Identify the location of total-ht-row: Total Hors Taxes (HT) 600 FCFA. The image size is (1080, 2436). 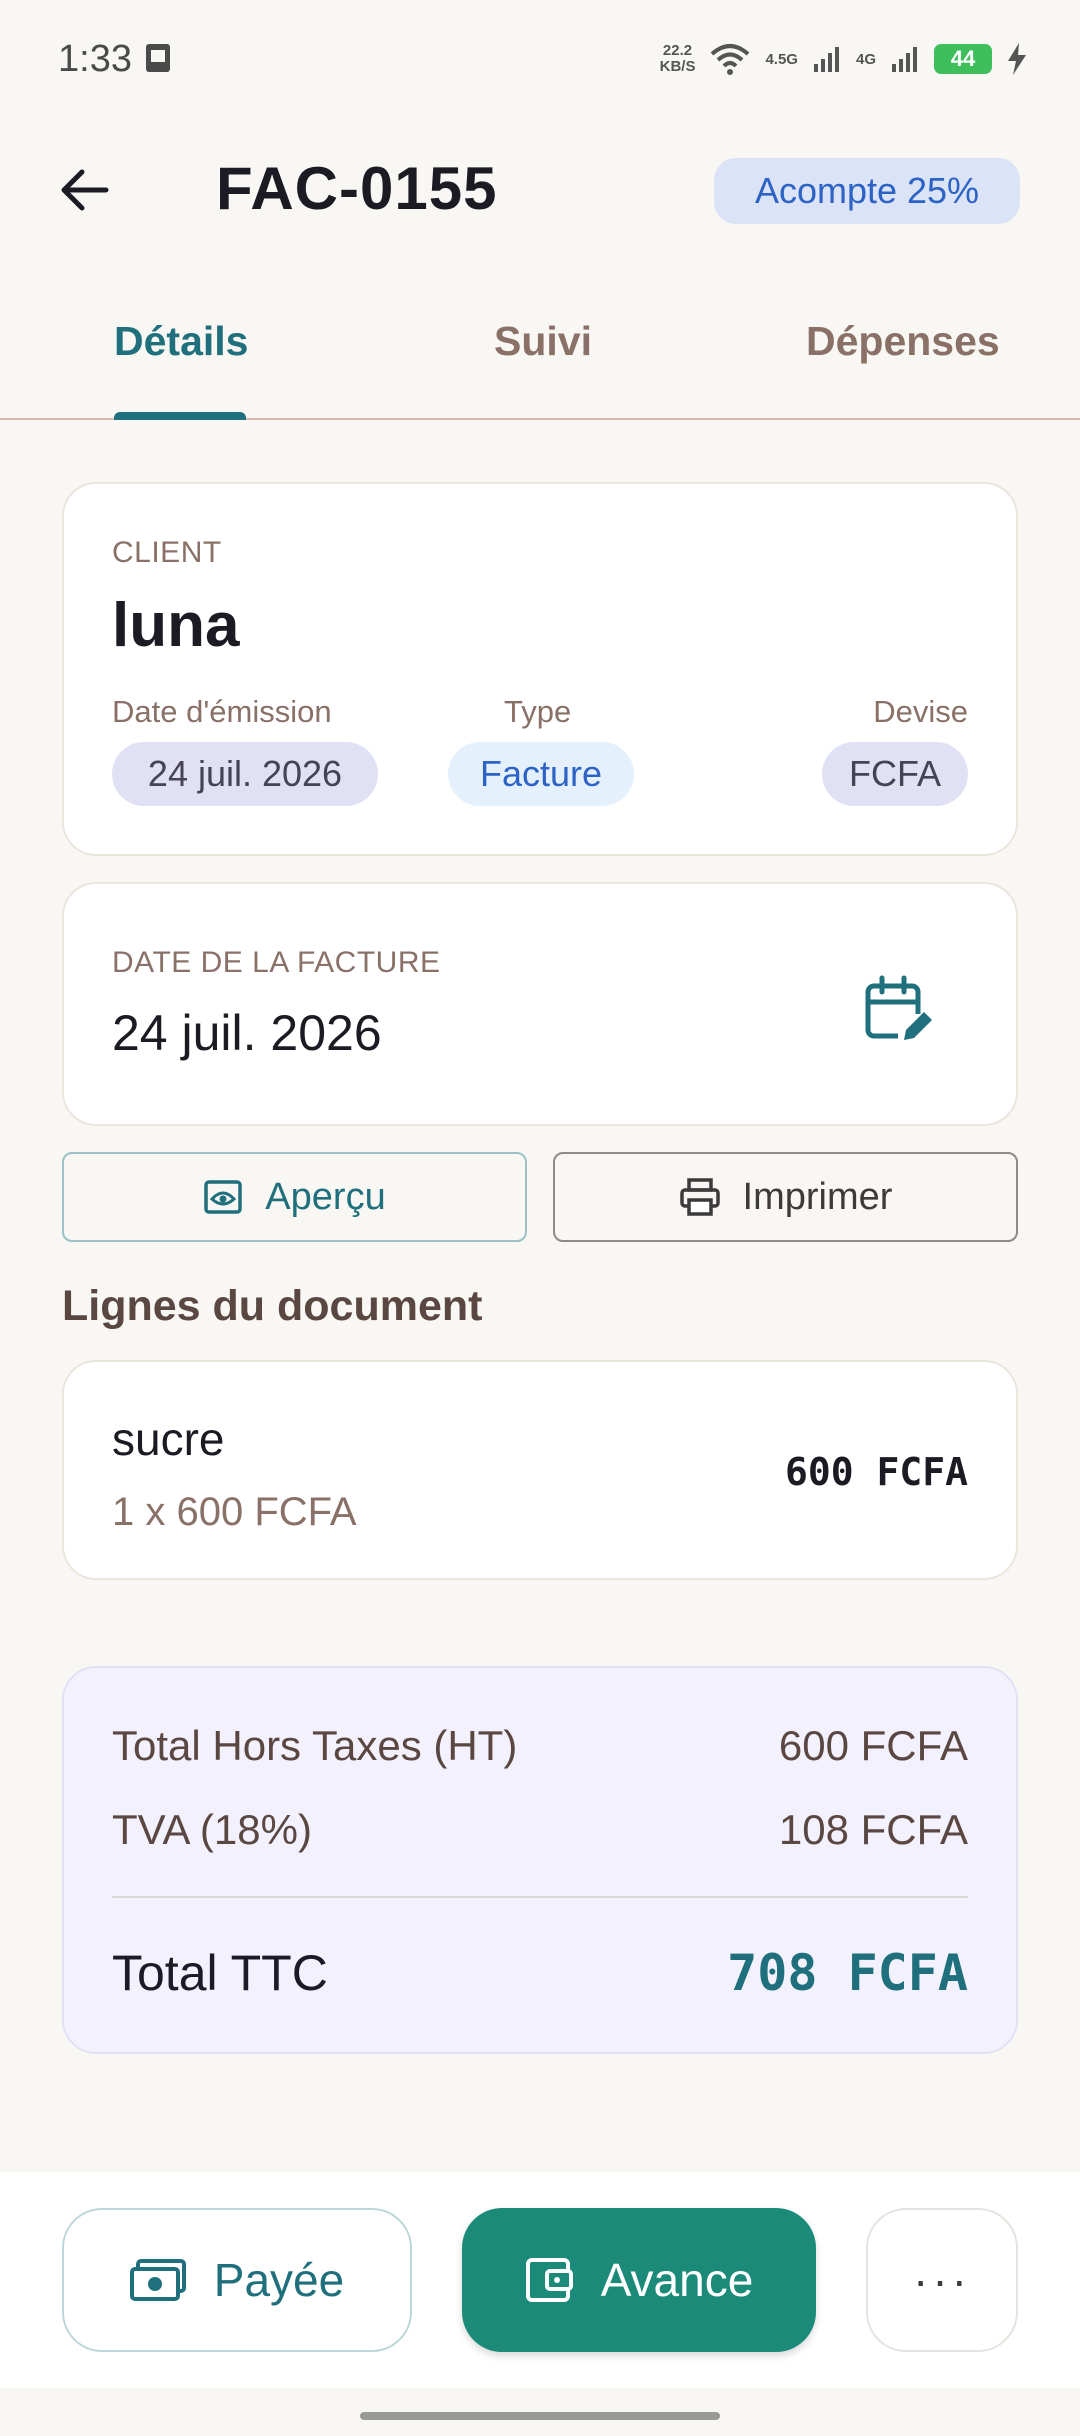
(540, 1746).